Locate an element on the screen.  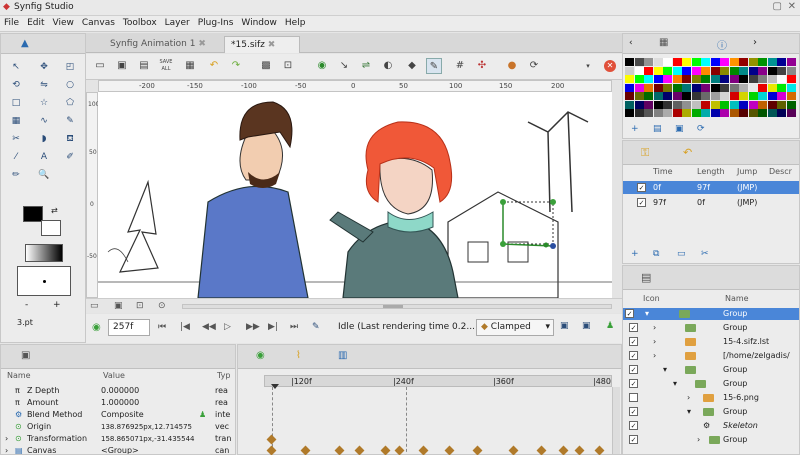
brush-size-preview is located at coordinates (44, 281).